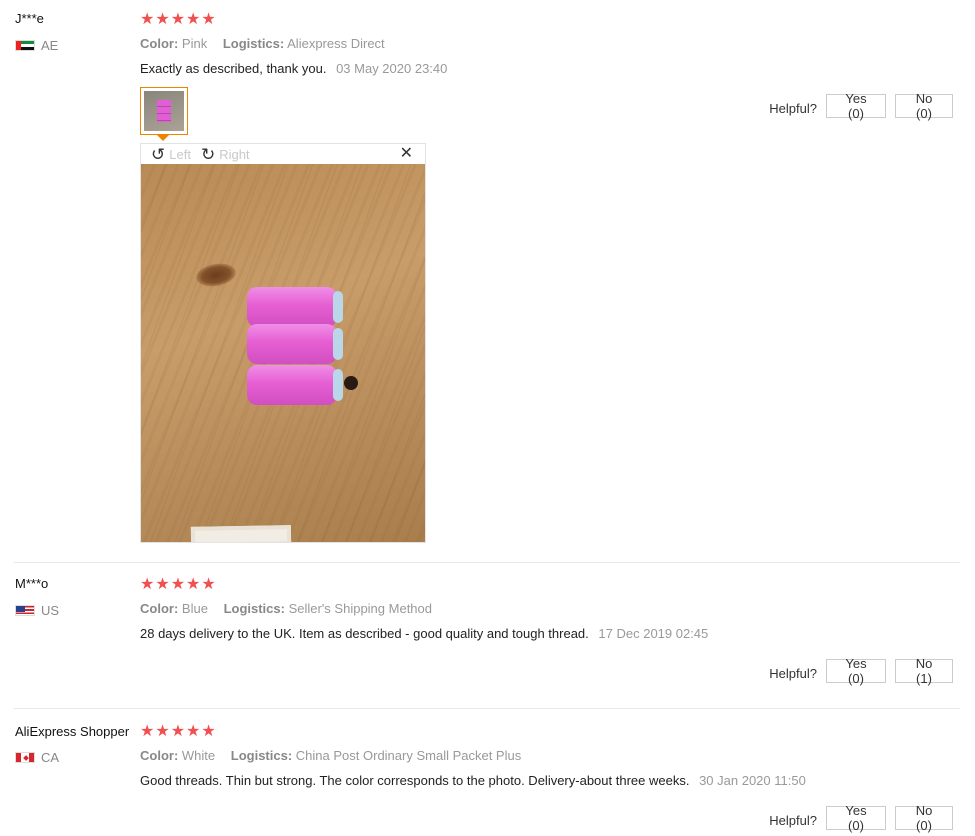 This screenshot has height=836, width=975. What do you see at coordinates (50, 45) in the screenshot?
I see `country-code: AE` at bounding box center [50, 45].